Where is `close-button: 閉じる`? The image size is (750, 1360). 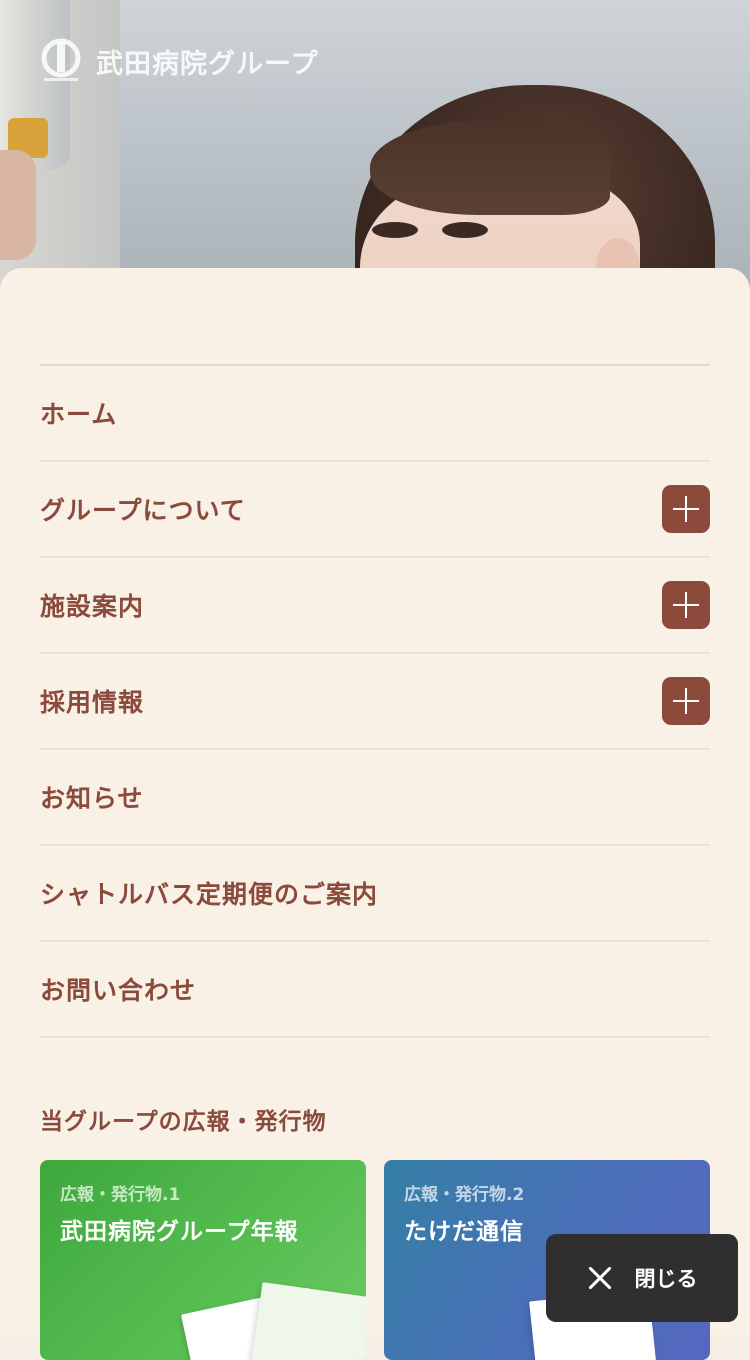
close-button: 閉じる is located at coordinates (642, 1278).